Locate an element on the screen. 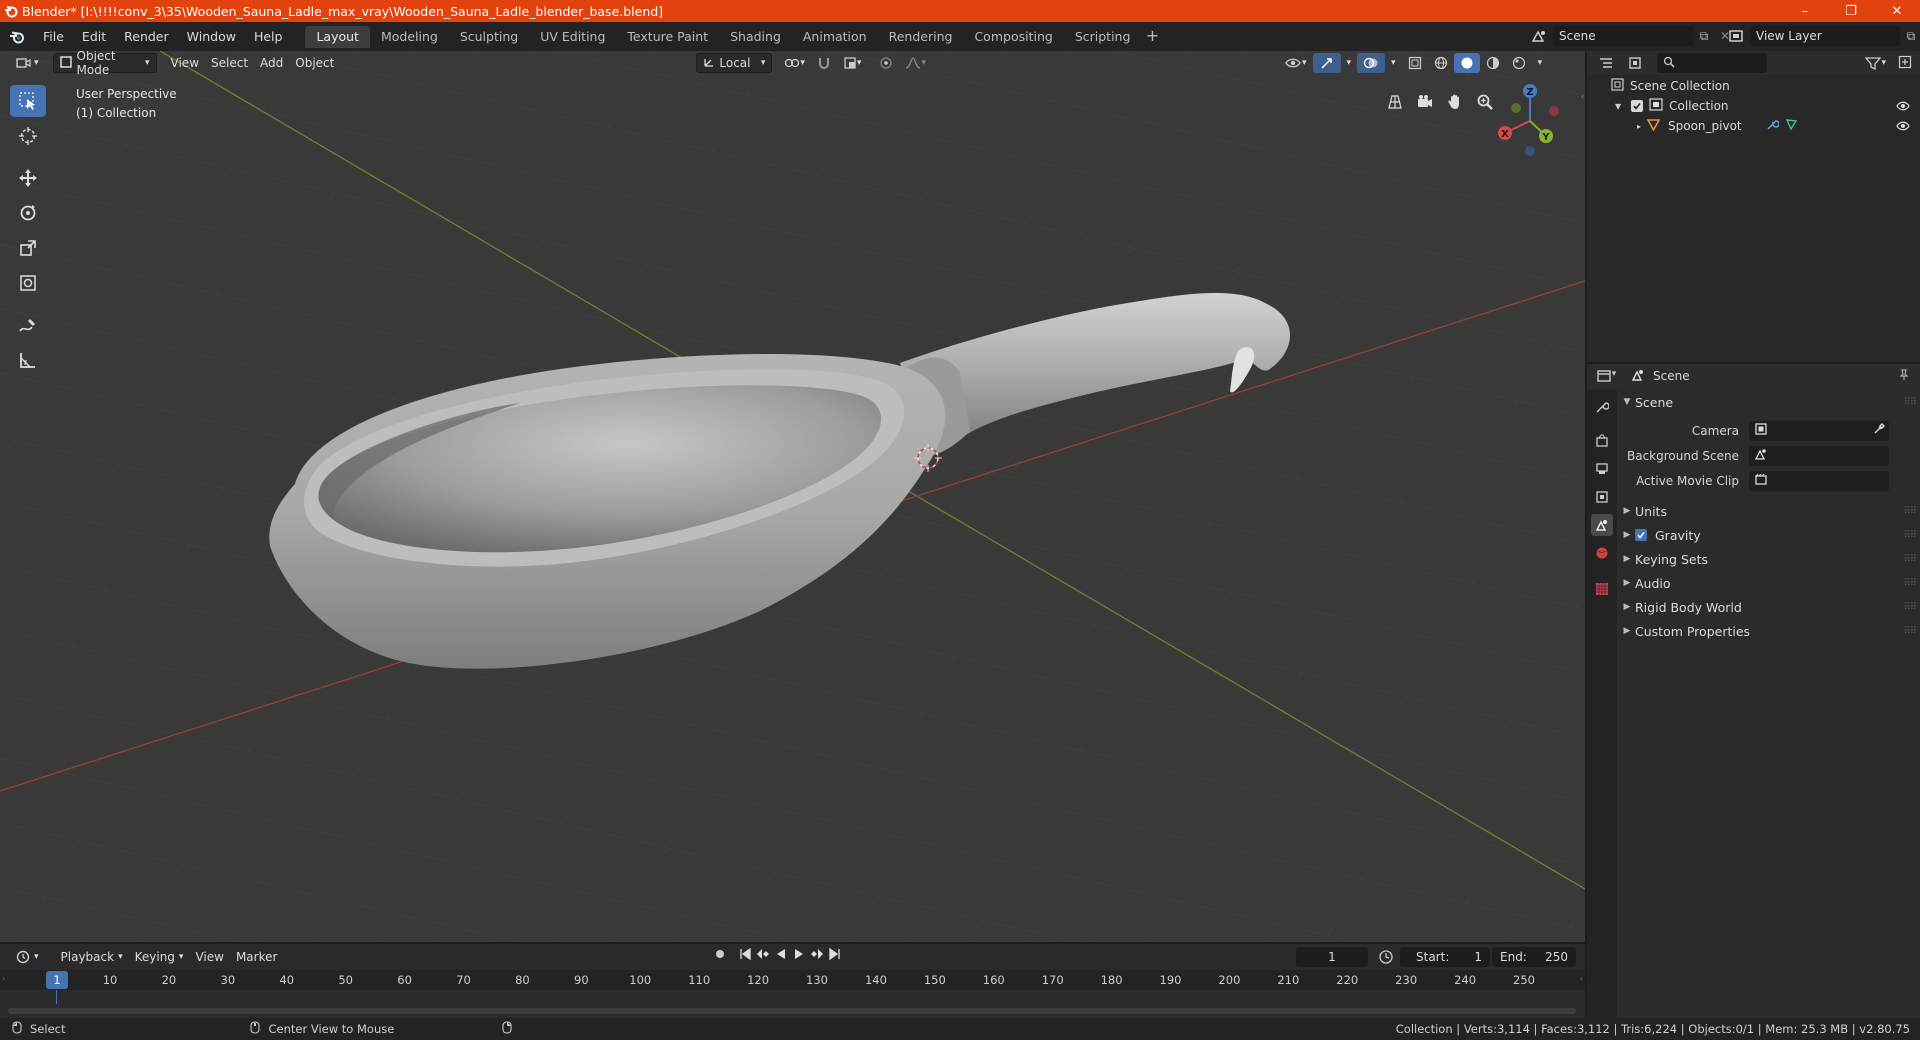 This screenshot has height=1040, width=1920. pivot-point-icon: ▾ is located at coordinates (794, 63).